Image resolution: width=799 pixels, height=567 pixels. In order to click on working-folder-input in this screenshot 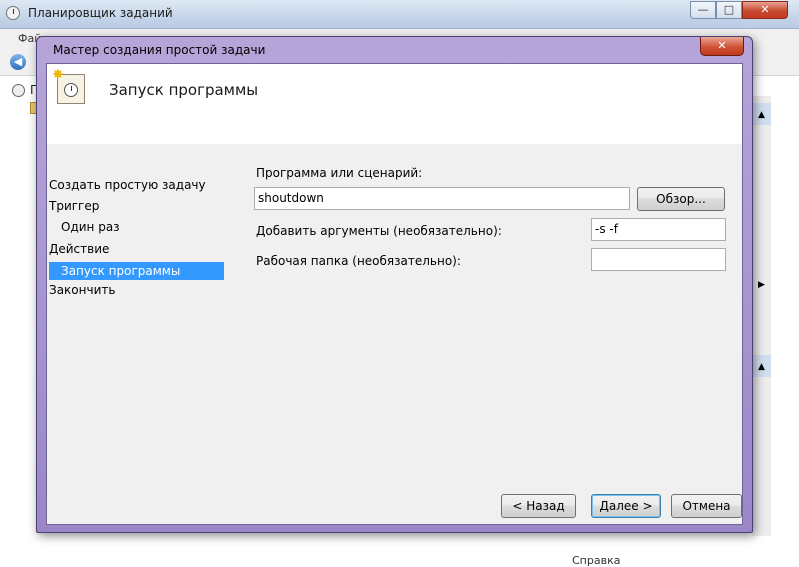, I will do `click(658, 259)`.